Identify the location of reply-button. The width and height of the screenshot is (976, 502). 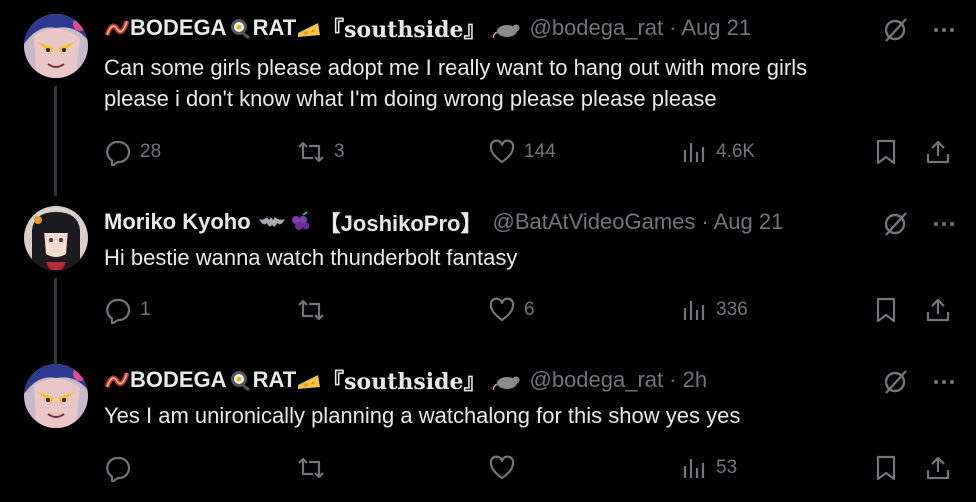
(122, 468).